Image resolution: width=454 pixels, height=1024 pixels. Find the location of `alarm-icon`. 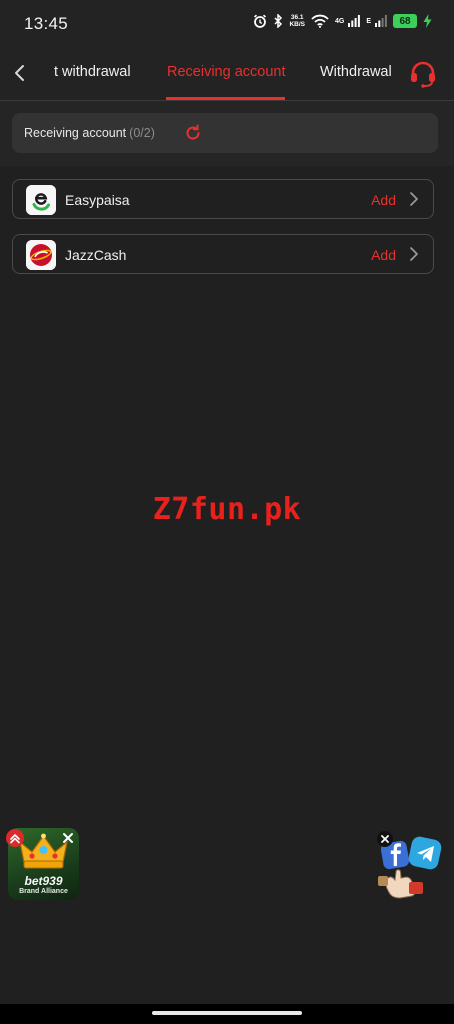

alarm-icon is located at coordinates (260, 21).